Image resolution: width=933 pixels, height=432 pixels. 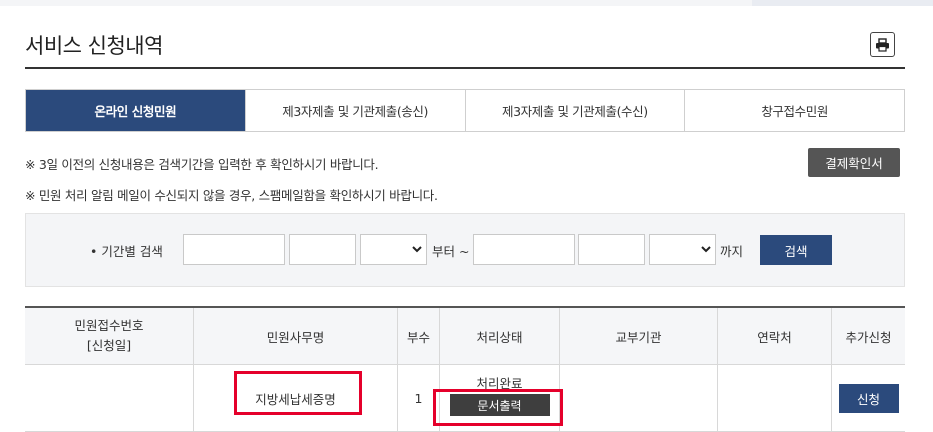 I want to click on cell-issuing-agency, so click(x=638, y=398).